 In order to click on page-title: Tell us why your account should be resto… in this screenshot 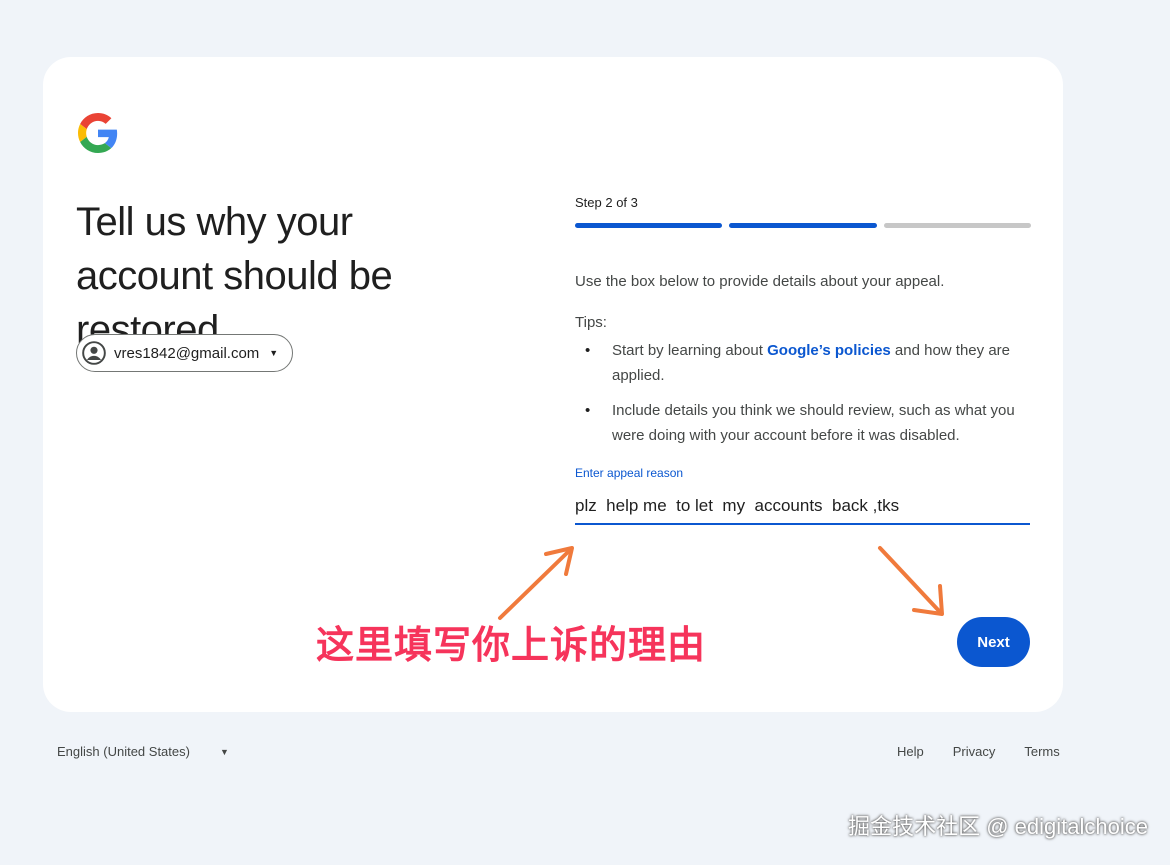, I will do `click(234, 276)`.